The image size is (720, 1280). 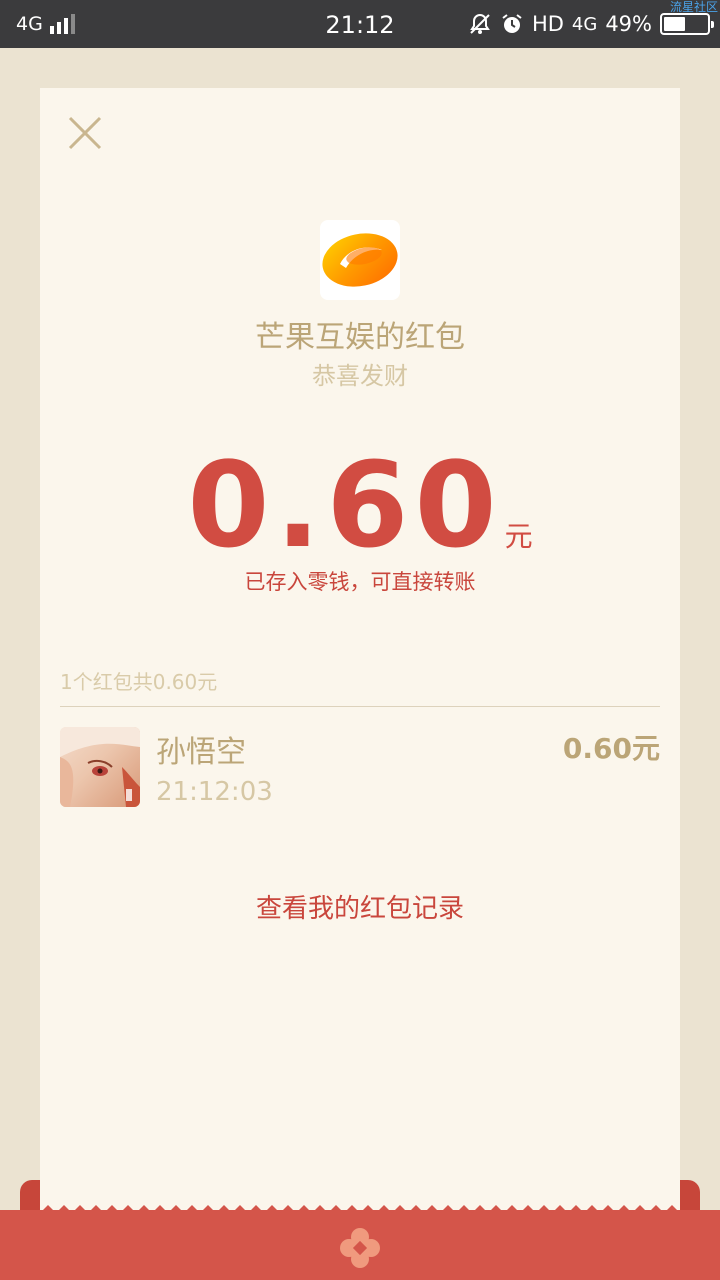 I want to click on sender-logo, so click(x=360, y=260).